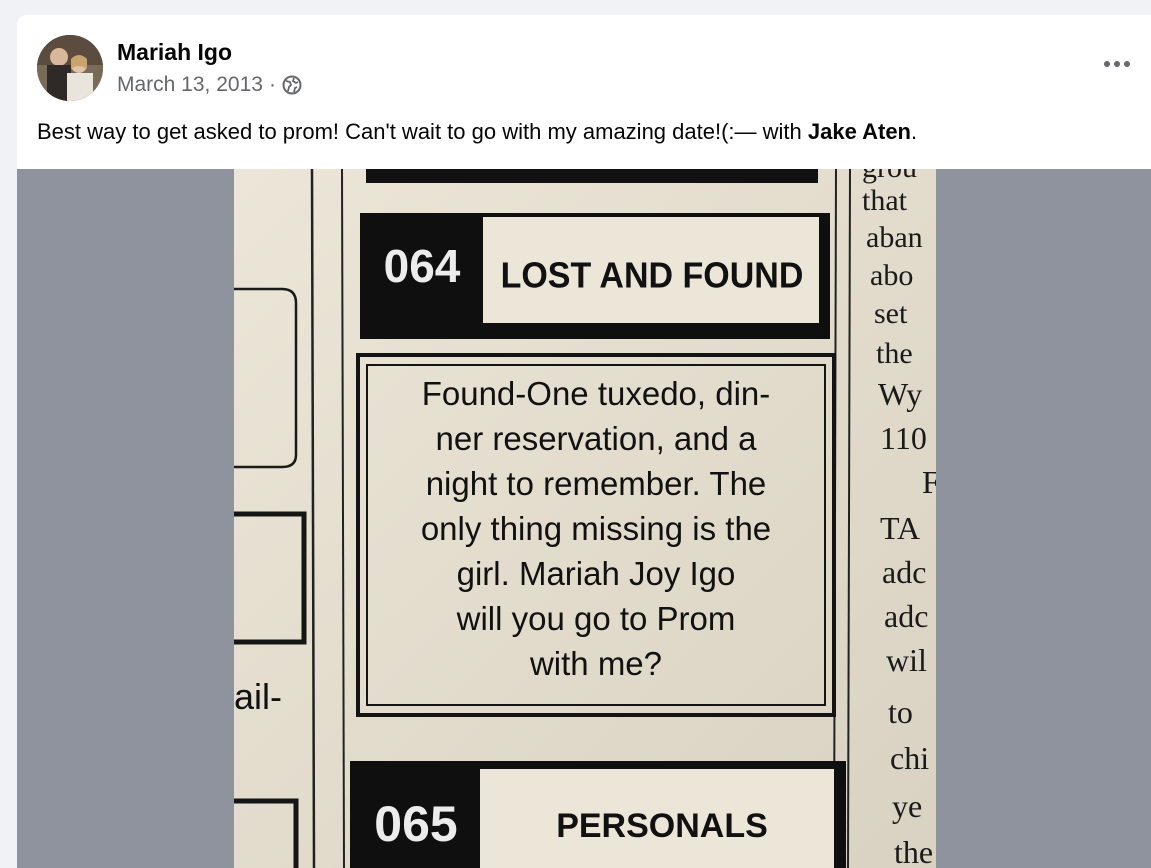  I want to click on more-options-icon, so click(1117, 64).